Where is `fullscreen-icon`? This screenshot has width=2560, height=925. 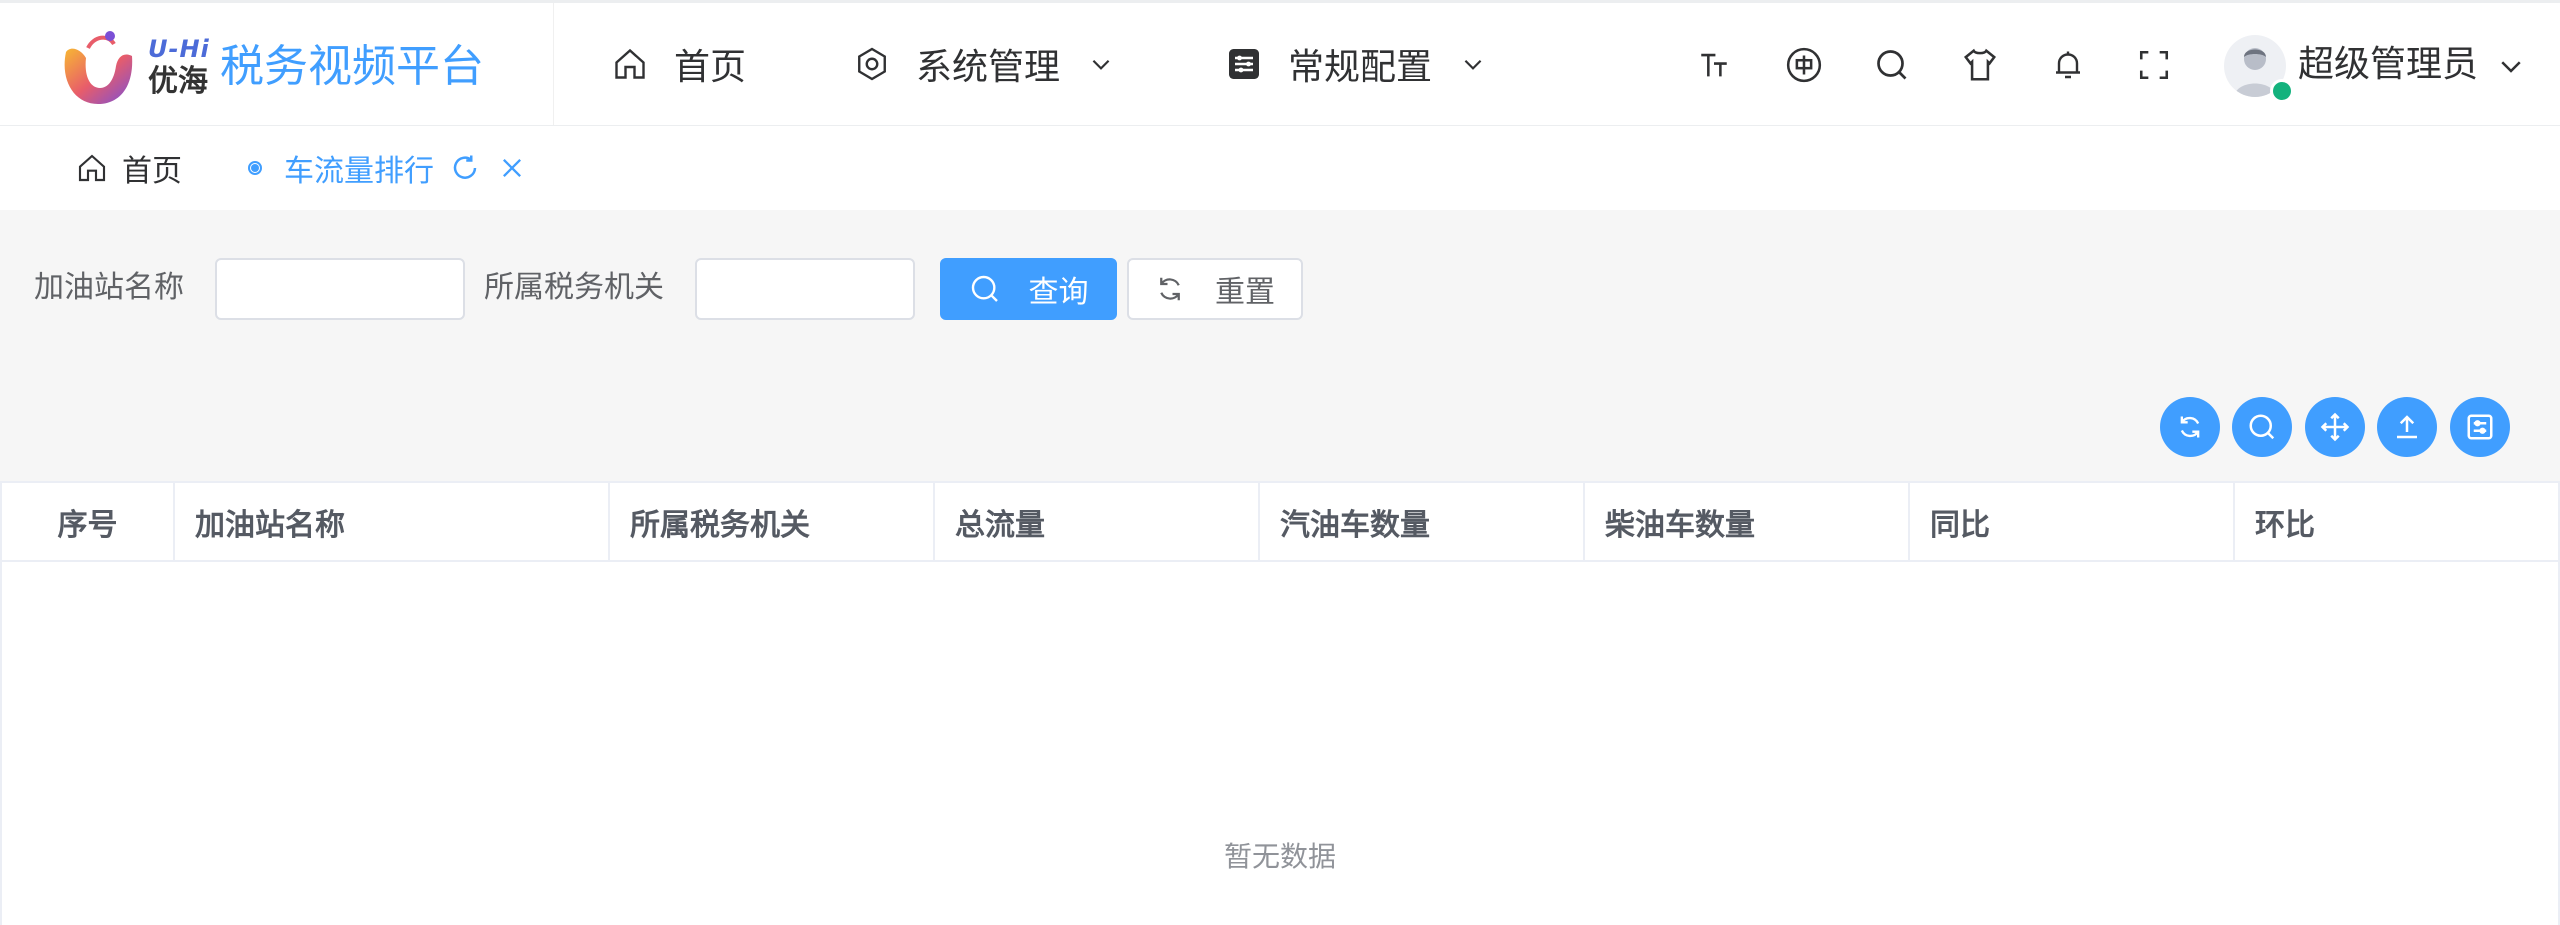
fullscreen-icon is located at coordinates (2154, 65).